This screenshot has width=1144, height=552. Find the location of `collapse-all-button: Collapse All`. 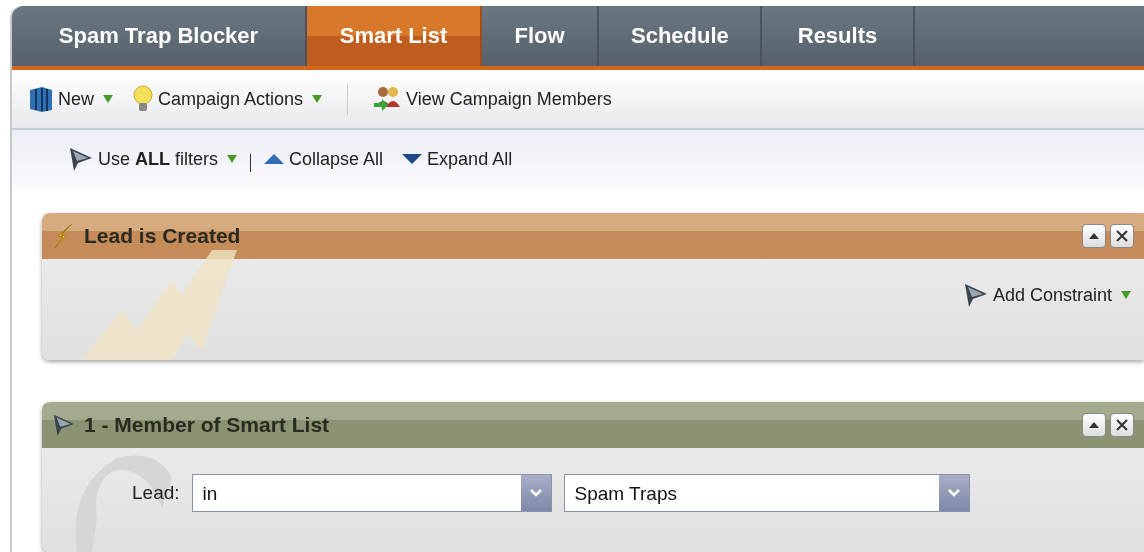

collapse-all-button: Collapse All is located at coordinates (323, 159).